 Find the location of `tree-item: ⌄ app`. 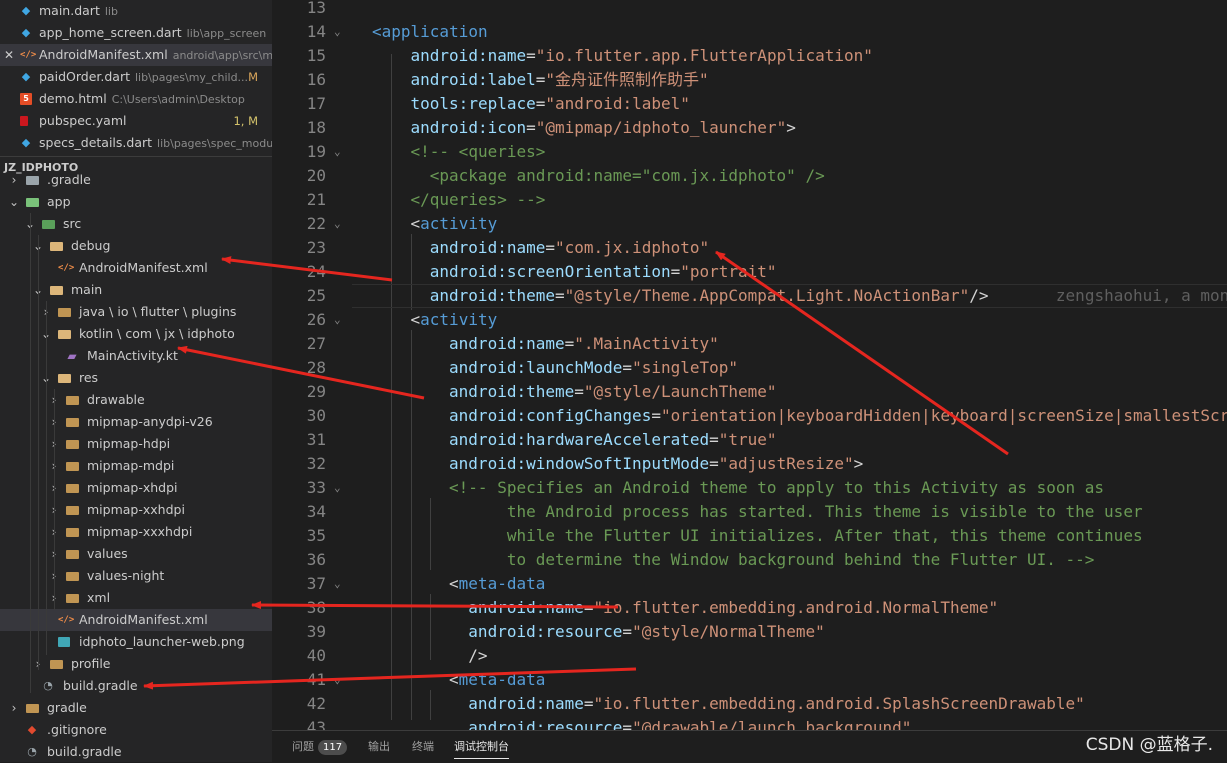

tree-item: ⌄ app is located at coordinates (136, 202).